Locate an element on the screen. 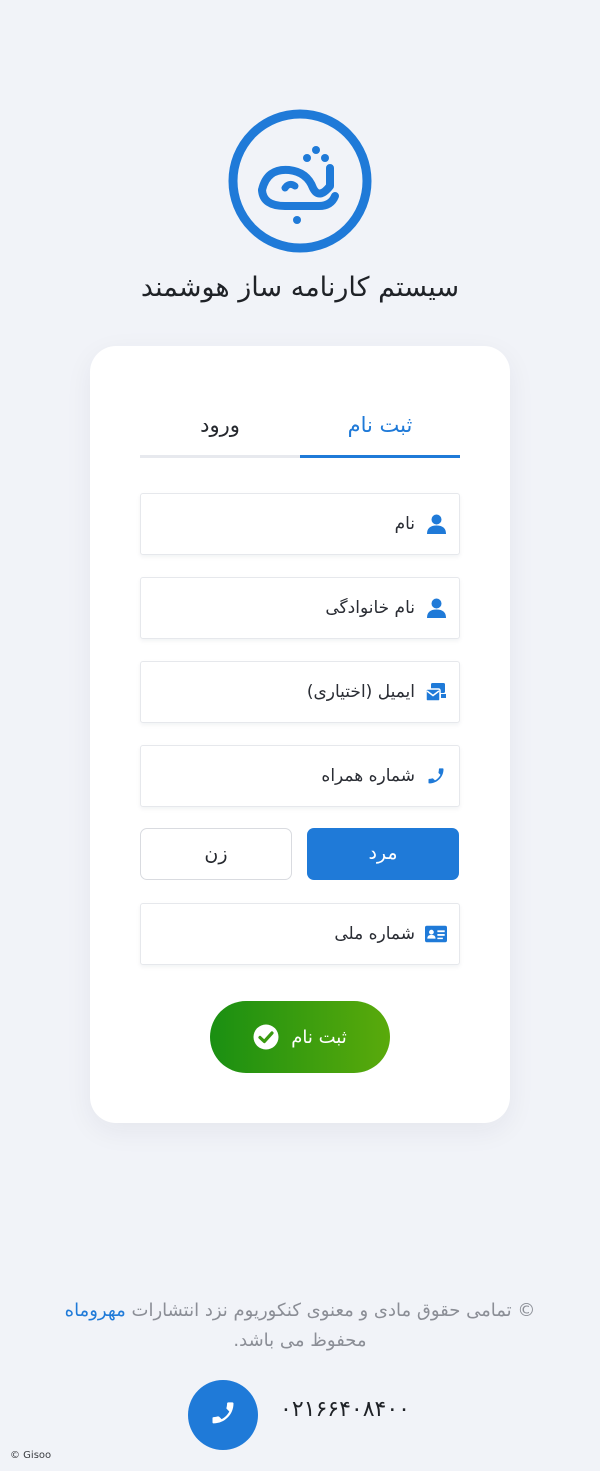 The width and height of the screenshot is (600, 1471). tab-register: ثبت نام is located at coordinates (380, 430).